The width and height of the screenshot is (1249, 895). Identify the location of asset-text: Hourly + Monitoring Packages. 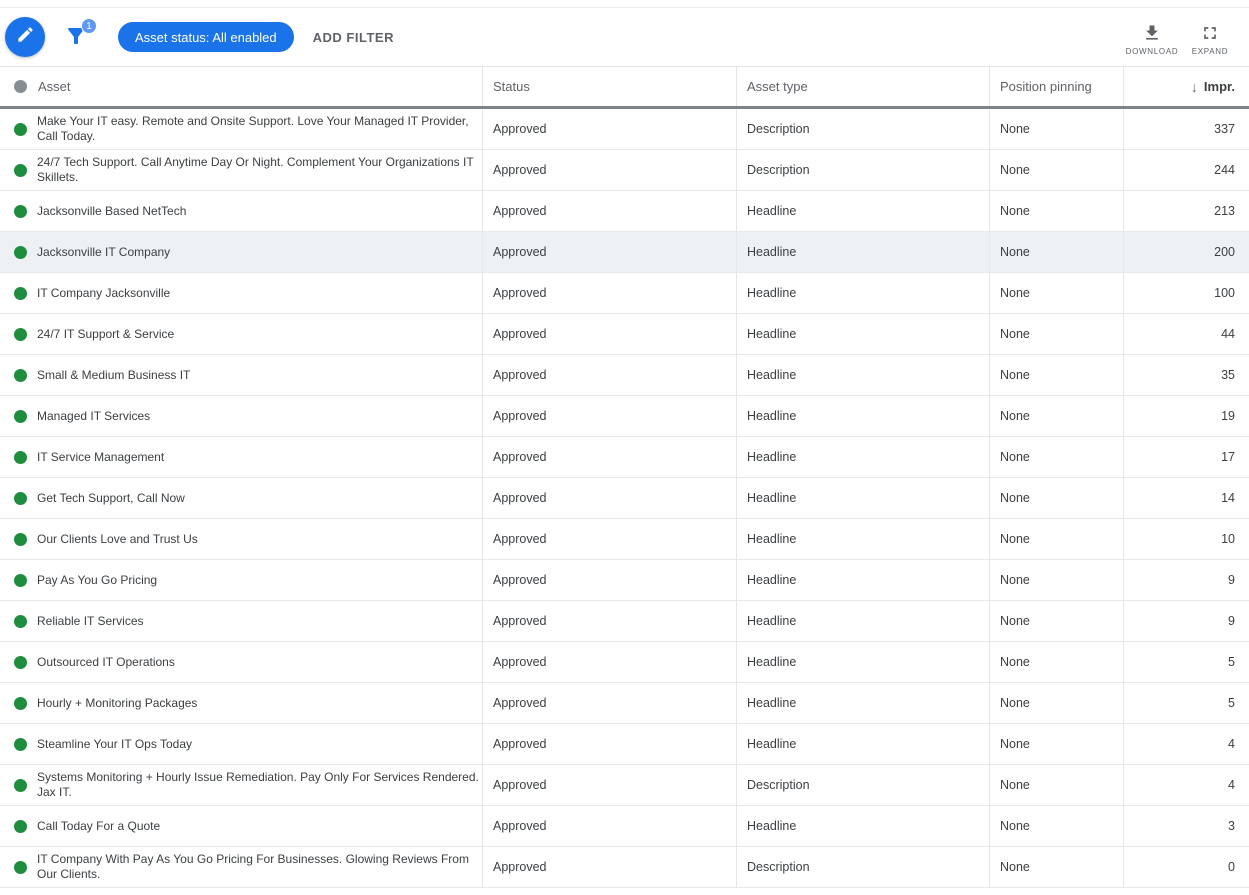
(117, 702).